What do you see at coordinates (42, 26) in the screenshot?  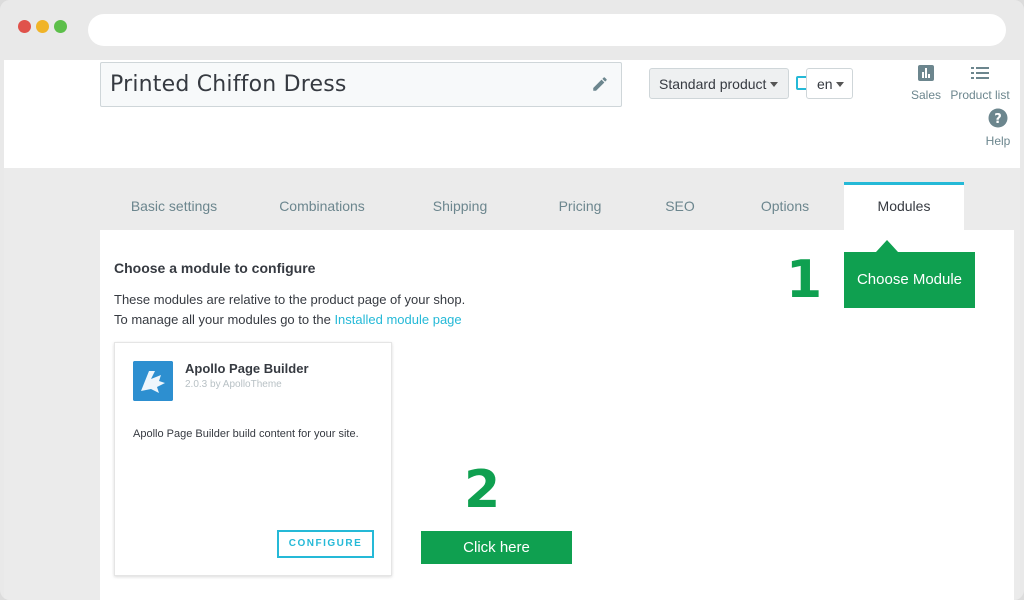 I see `minimize-window-dot` at bounding box center [42, 26].